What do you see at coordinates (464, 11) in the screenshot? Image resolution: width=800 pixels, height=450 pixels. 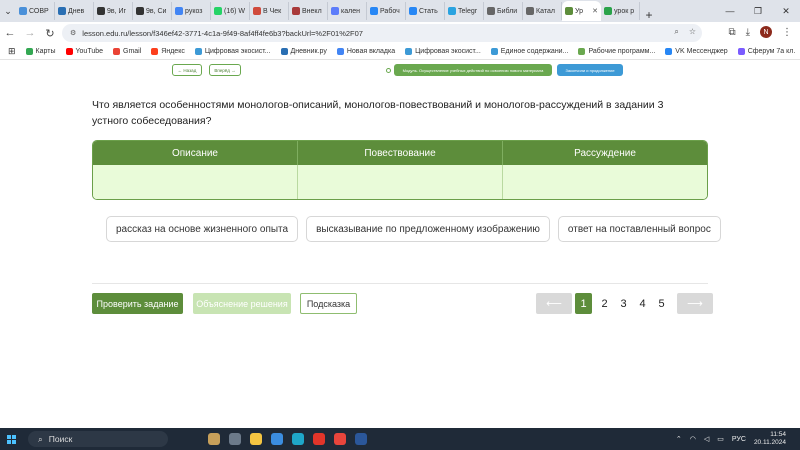 I see `browser-tab: Telegr` at bounding box center [464, 11].